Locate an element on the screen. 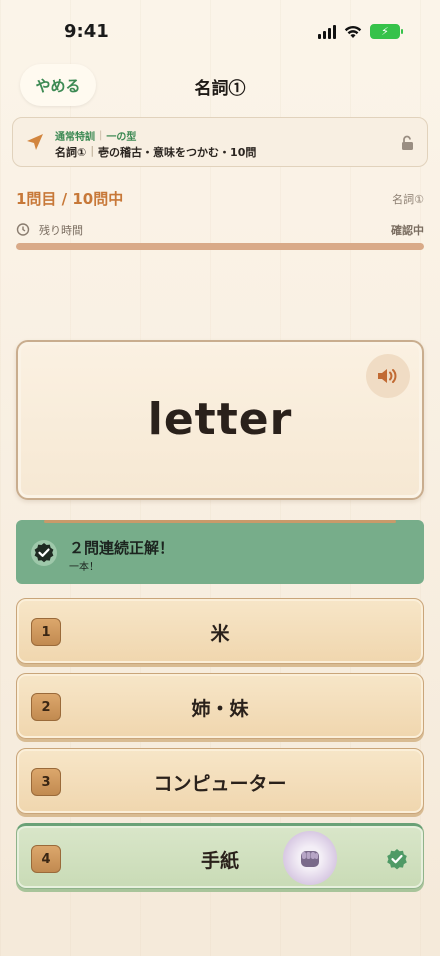  navigation-arrow-icon is located at coordinates (35, 142).